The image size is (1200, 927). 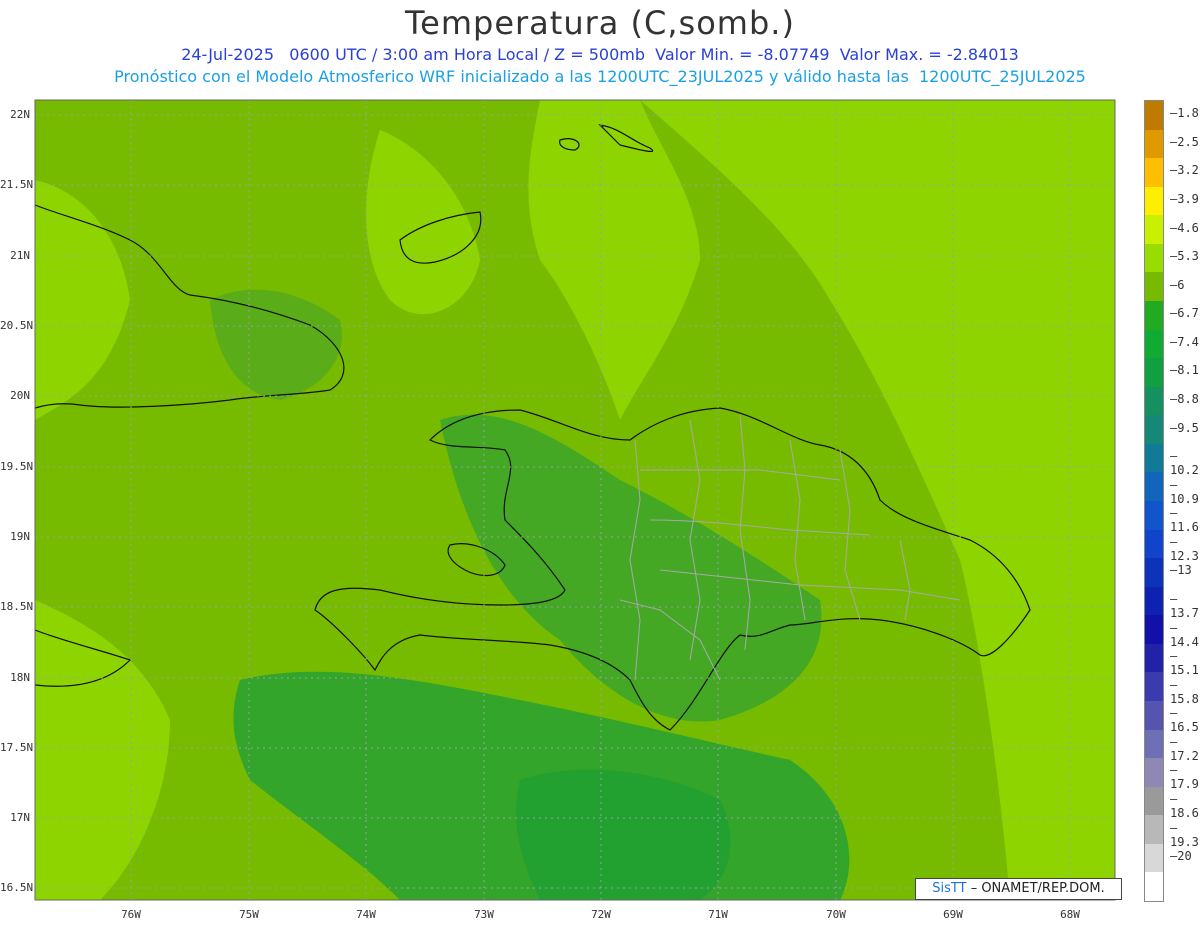 I want to click on lat-label: 20N, so click(x=20, y=395).